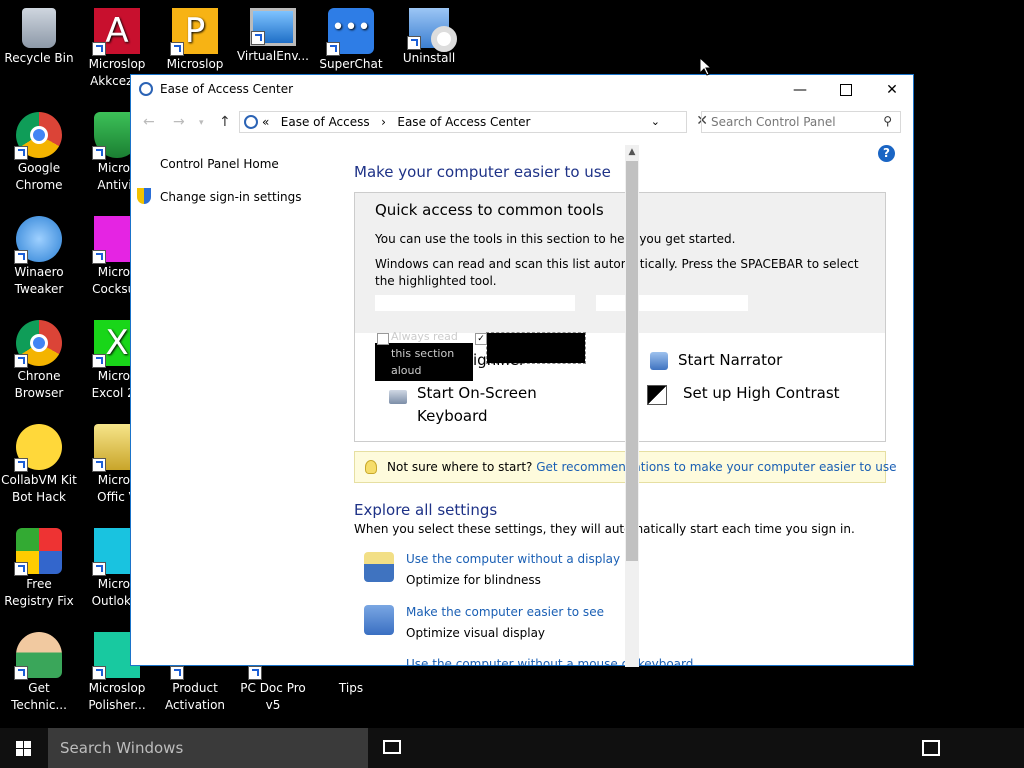 The width and height of the screenshot is (1024, 768). I want to click on smiley-icon, so click(38, 448).